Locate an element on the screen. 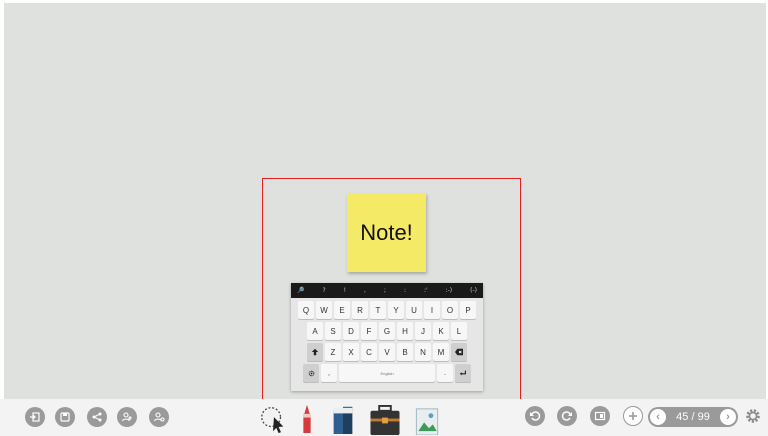 This screenshot has height=436, width=768. enter-icon is located at coordinates (462, 373).